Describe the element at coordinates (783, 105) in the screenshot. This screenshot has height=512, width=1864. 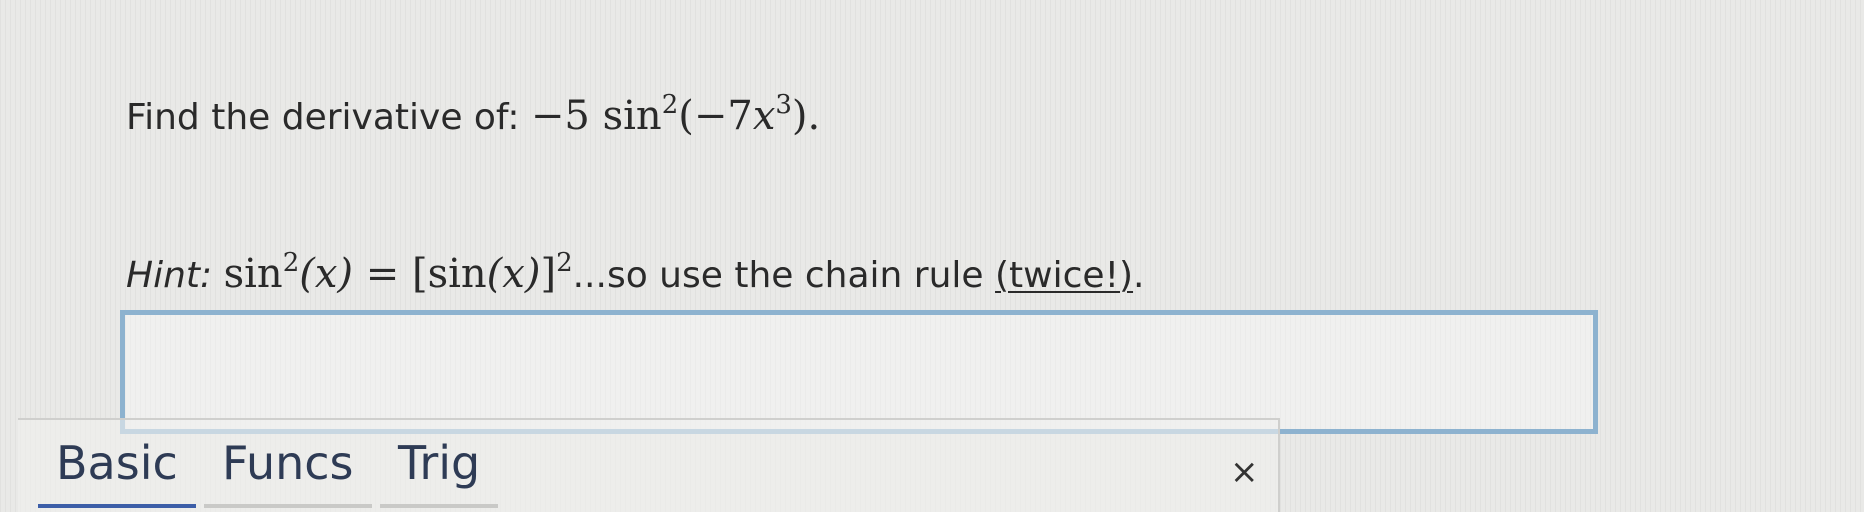
I see `expr-inner-exponent: 3` at that location.